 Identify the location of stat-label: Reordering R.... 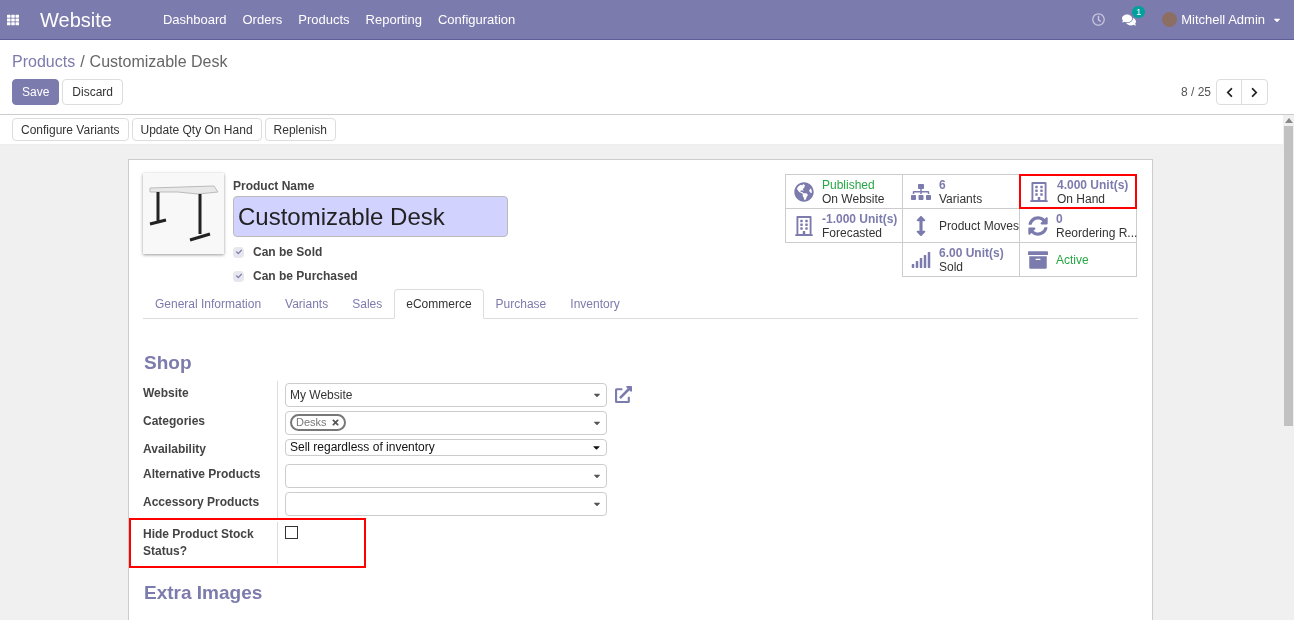
(1097, 232).